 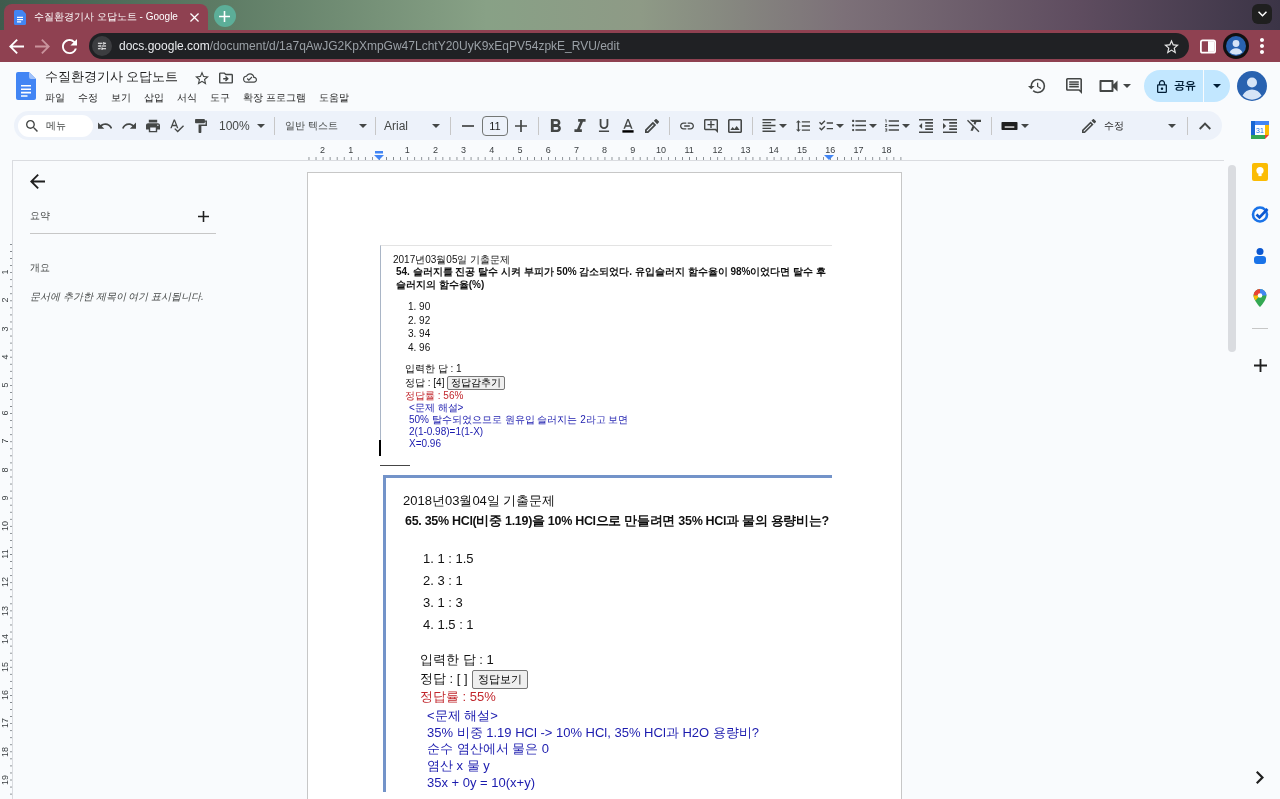 What do you see at coordinates (413, 125) in the screenshot?
I see `font-dropdown: Arial` at bounding box center [413, 125].